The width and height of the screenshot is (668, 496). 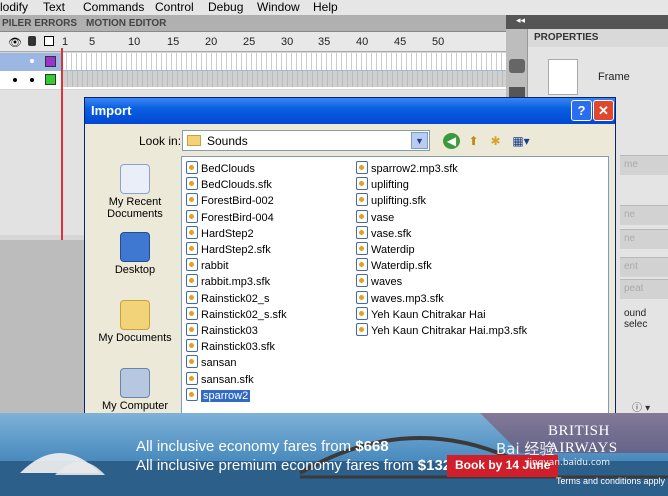 I want to click on file-item: uplifting, so click(x=382, y=185).